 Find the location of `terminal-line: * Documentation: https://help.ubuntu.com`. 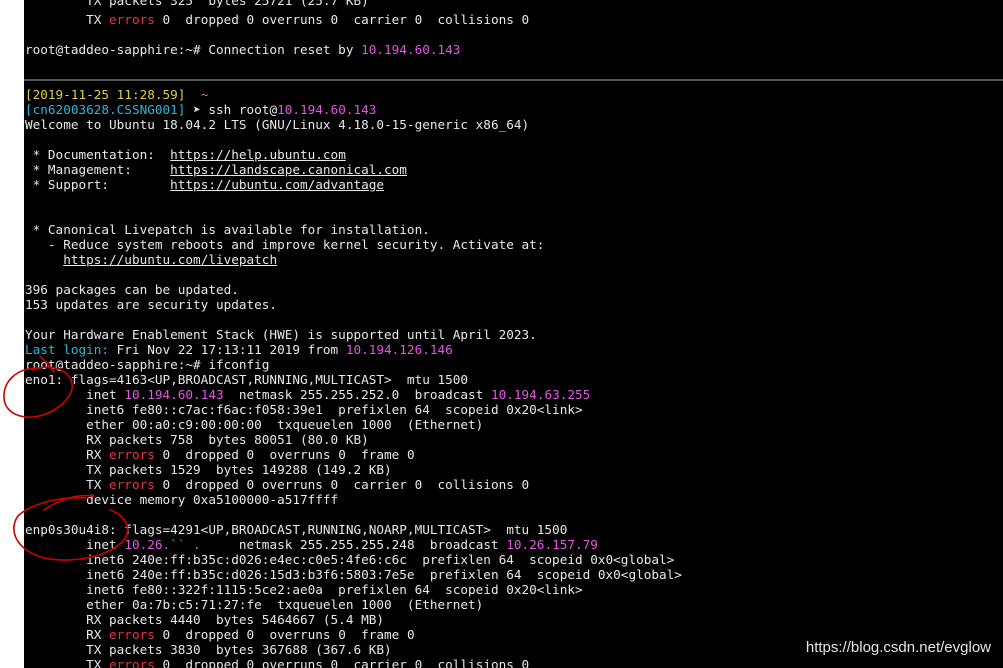

terminal-line: * Documentation: https://help.ubuntu.com is located at coordinates (185, 154).